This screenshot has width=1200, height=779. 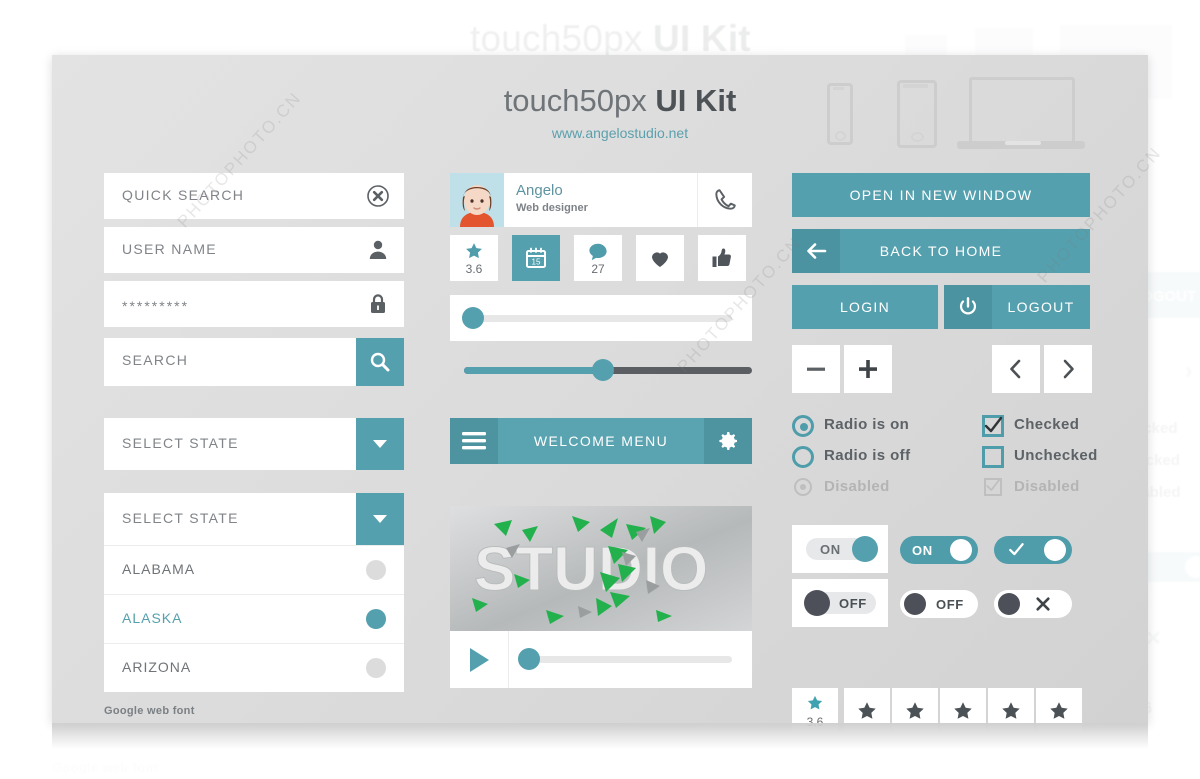 I want to click on checkbox-unchecked, so click(x=993, y=457).